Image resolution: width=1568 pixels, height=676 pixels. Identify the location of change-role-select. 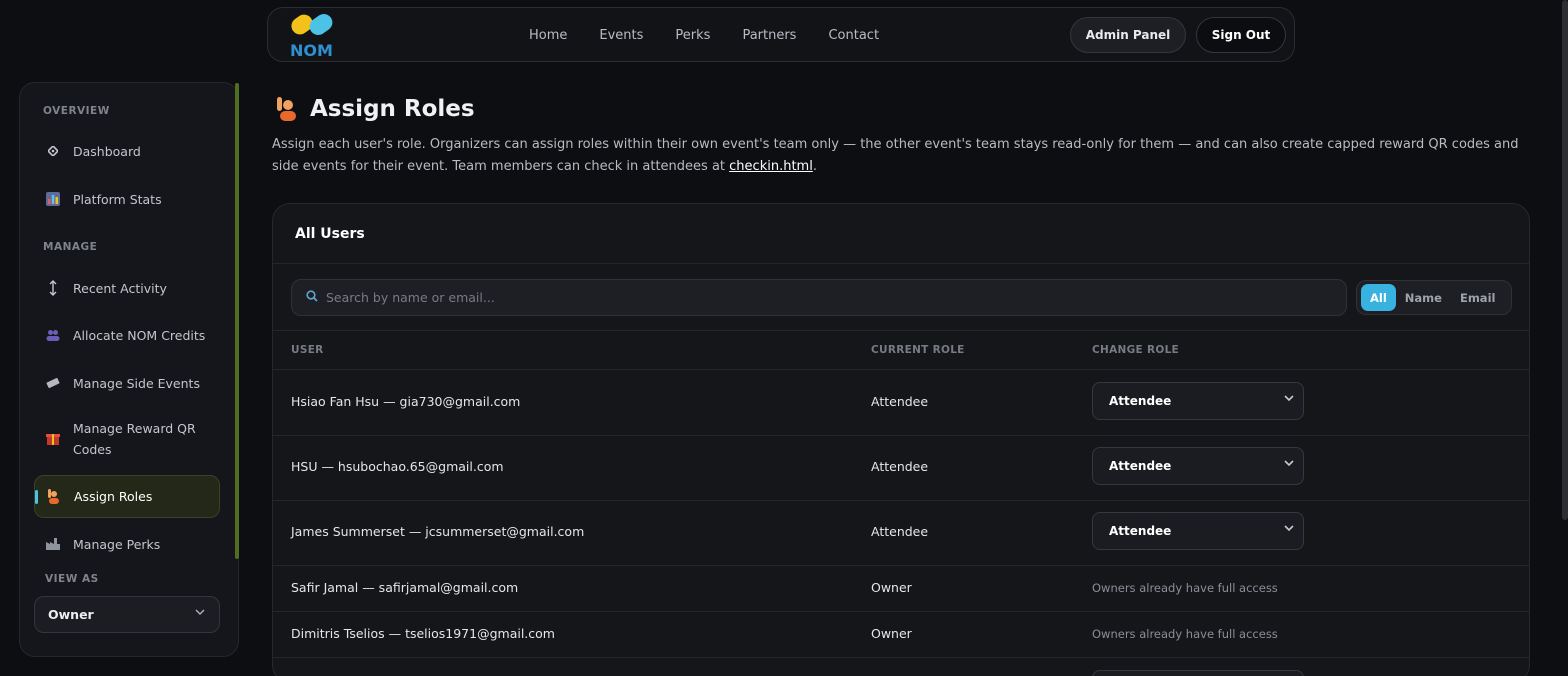
(1198, 673).